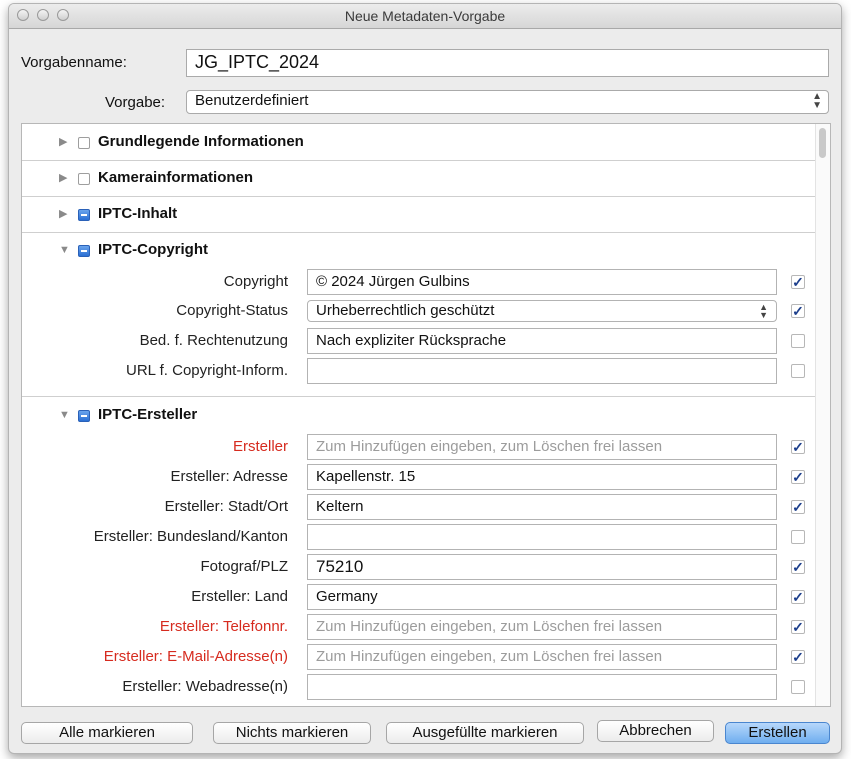  Describe the element at coordinates (84, 143) in the screenshot. I see `section-basic-checkbox` at that location.